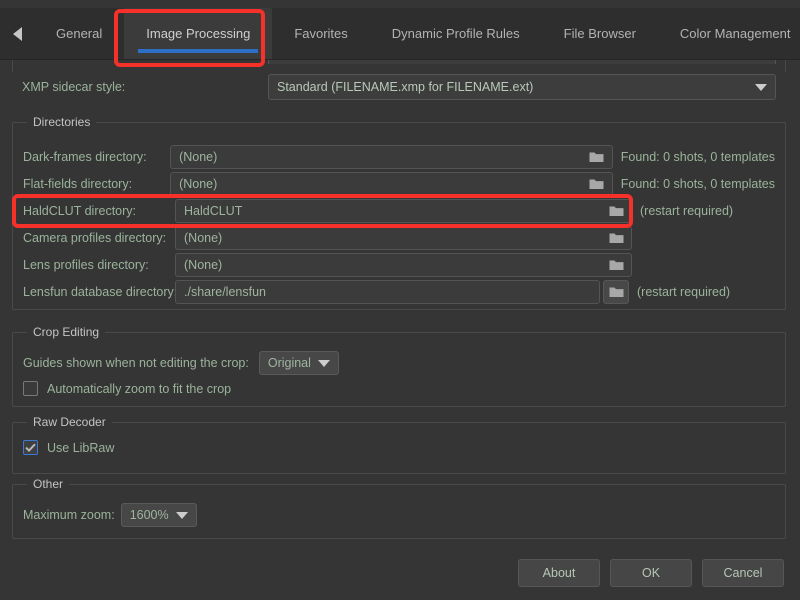  I want to click on maximum-zoom-combo: 1600%, so click(158, 515).